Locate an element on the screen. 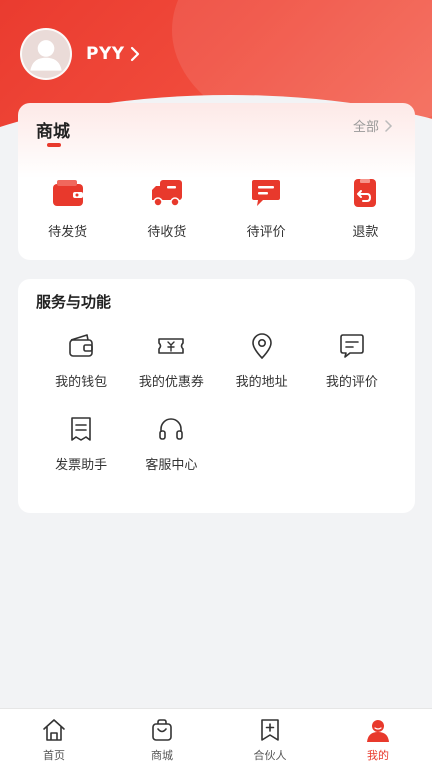 This screenshot has width=432, height=768. user-avatar-icon is located at coordinates (46, 55).